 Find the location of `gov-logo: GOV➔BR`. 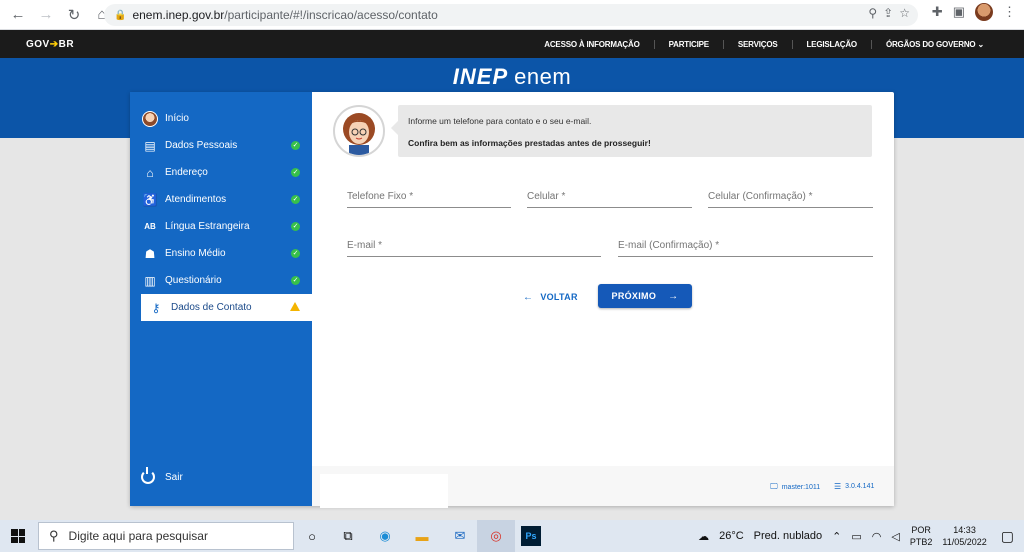

gov-logo: GOV➔BR is located at coordinates (50, 44).